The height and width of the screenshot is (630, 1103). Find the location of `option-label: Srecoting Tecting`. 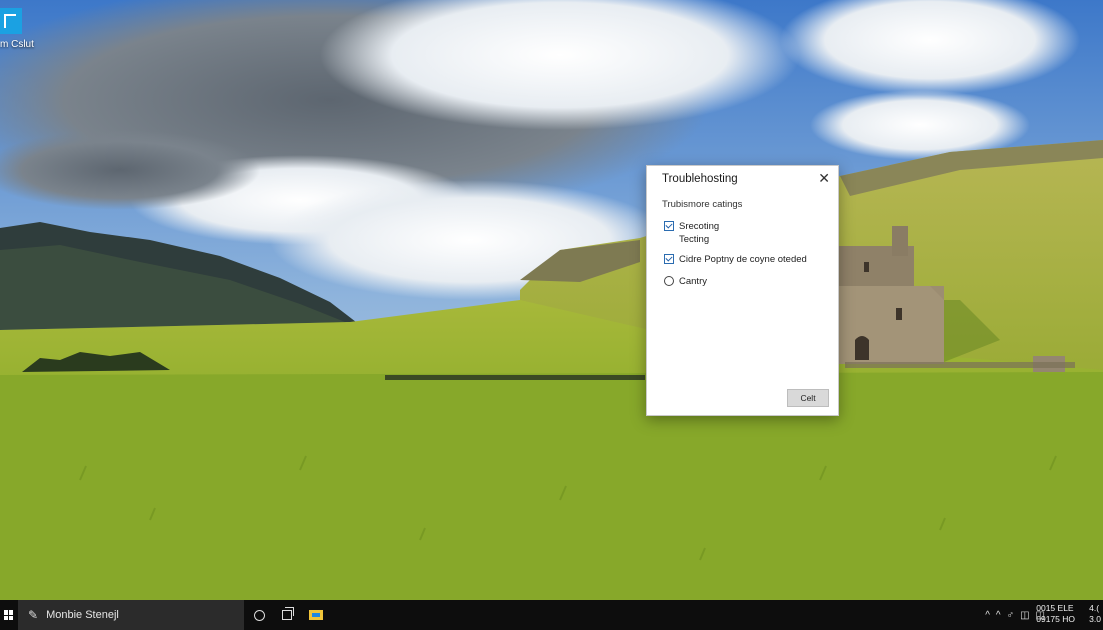

option-label: Srecoting Tecting is located at coordinates (699, 233).